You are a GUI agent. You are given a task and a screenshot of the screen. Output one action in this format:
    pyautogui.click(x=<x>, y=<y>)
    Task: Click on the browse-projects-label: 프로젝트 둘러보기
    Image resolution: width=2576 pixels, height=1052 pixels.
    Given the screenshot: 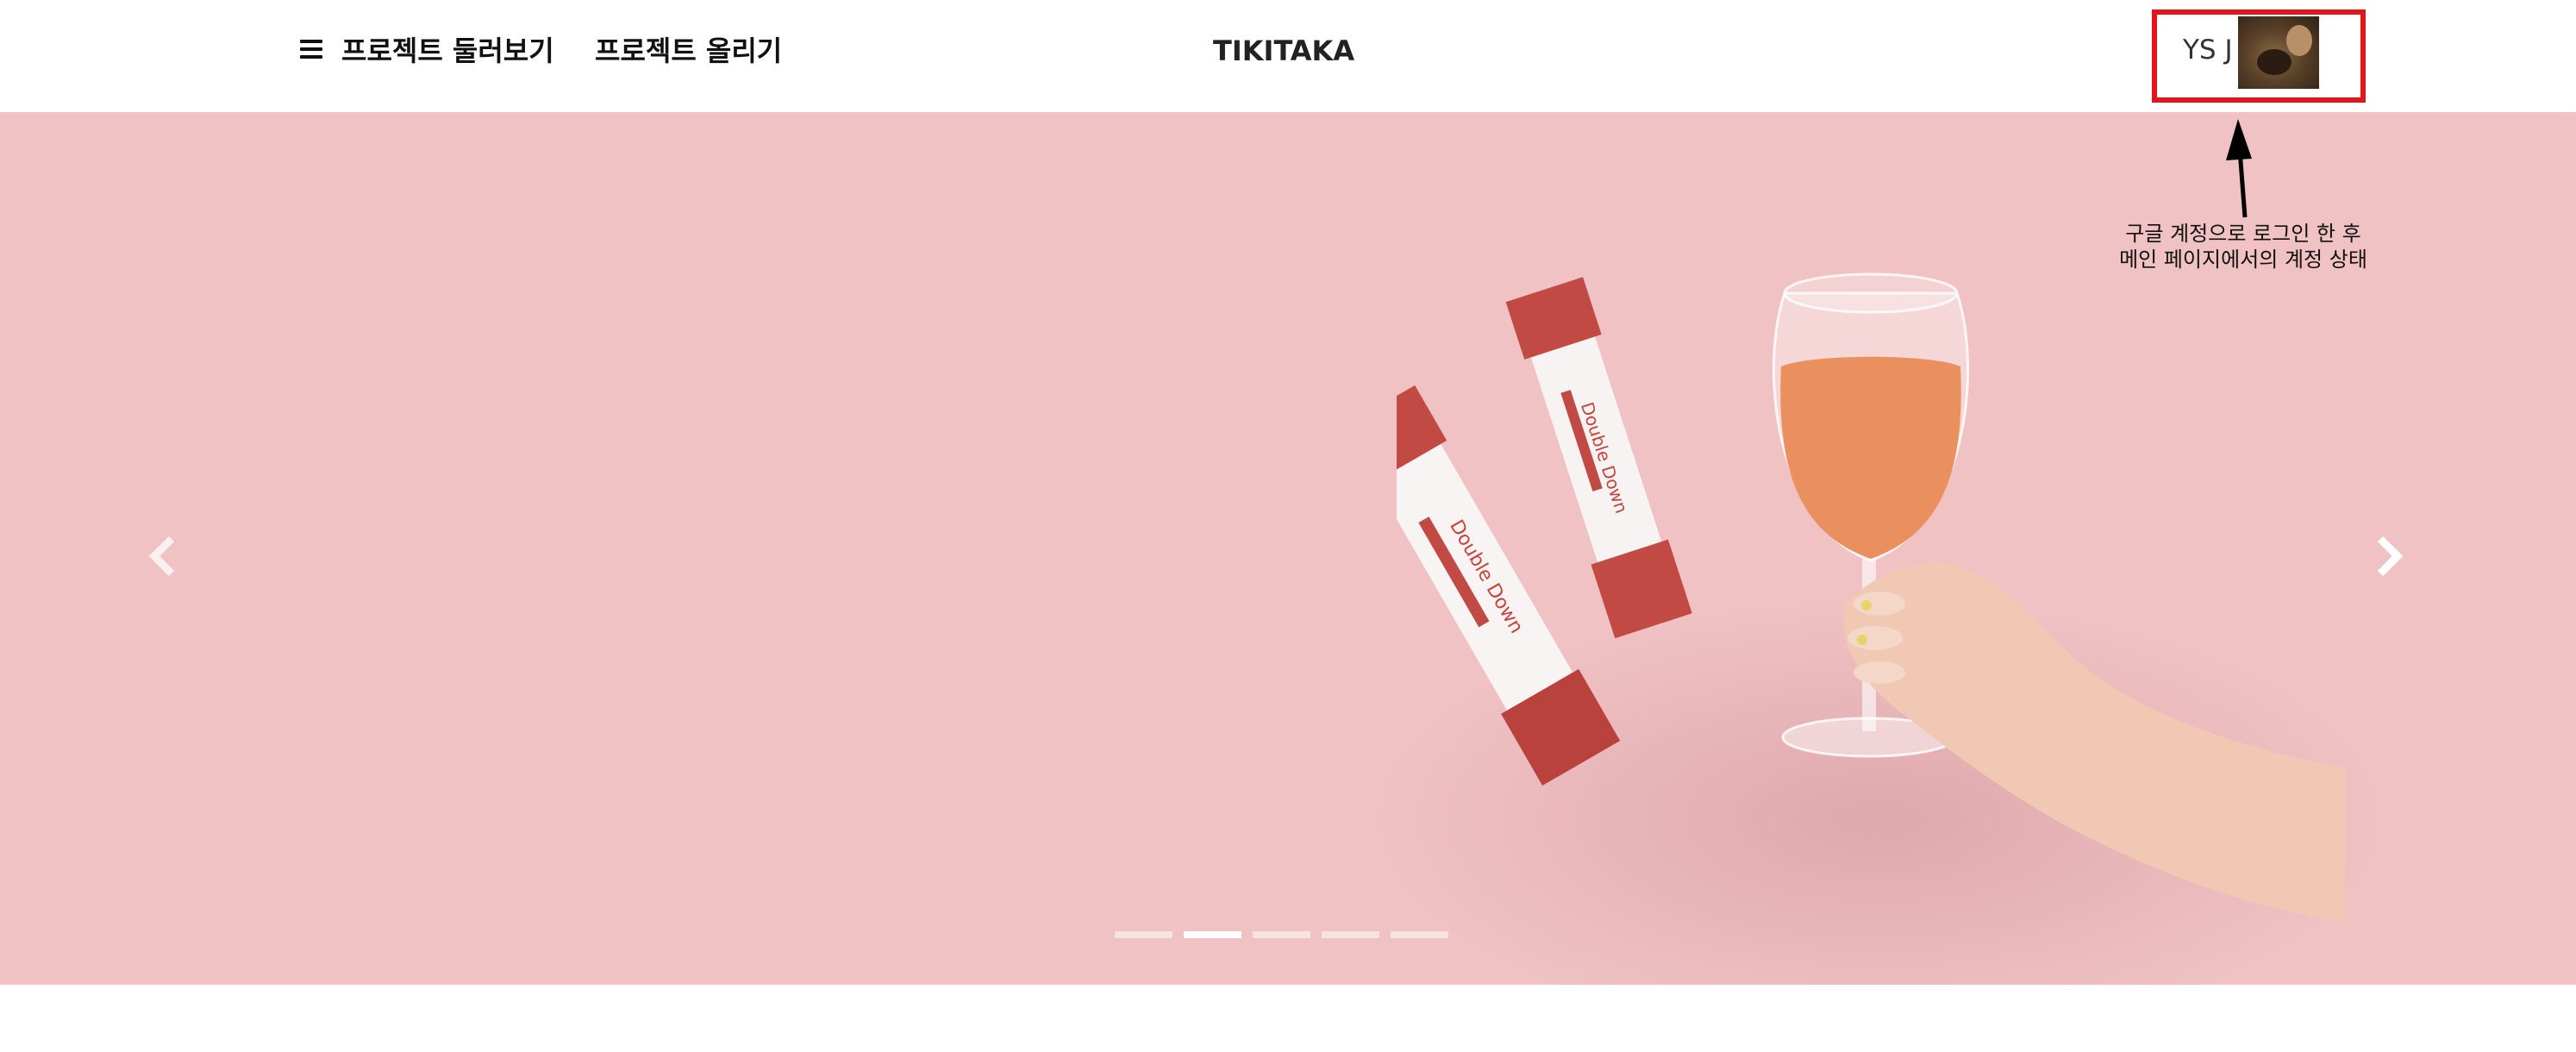 What is the action you would take?
    pyautogui.click(x=447, y=51)
    